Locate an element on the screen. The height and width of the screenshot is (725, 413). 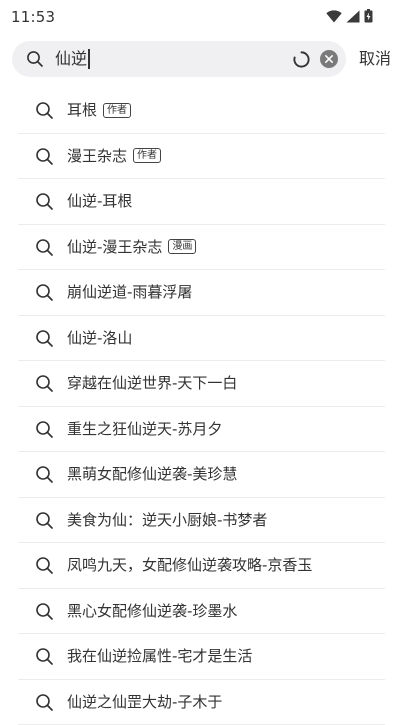
category-tag: 漫画 is located at coordinates (182, 246).